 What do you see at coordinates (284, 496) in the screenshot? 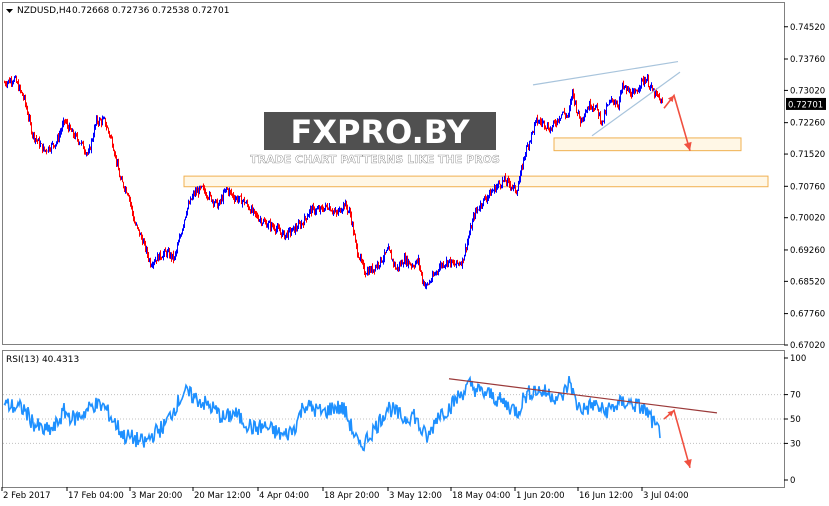
I see `time-tick-label: 4 Apr 04:00` at bounding box center [284, 496].